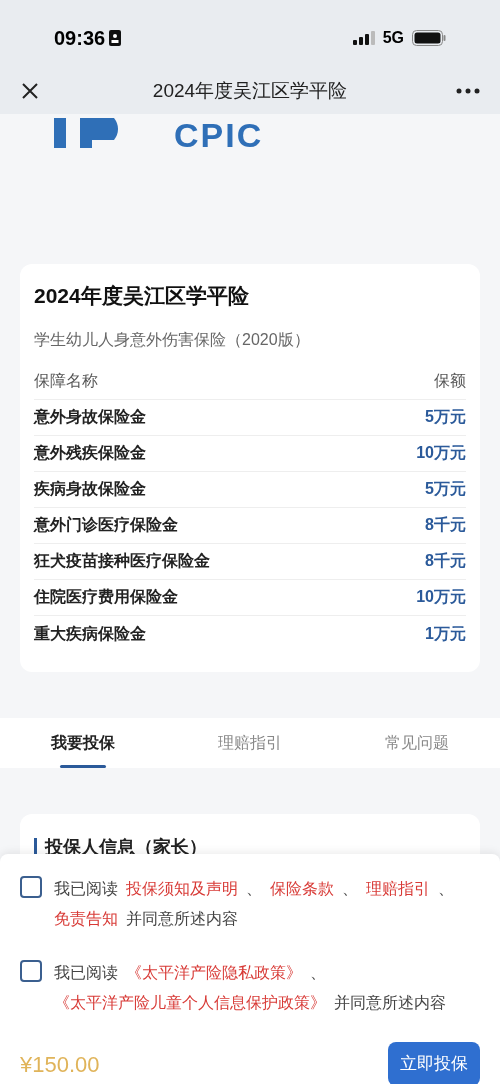 This screenshot has height=1084, width=500. What do you see at coordinates (450, 381) in the screenshot?
I see `column-header: 保额` at bounding box center [450, 381].